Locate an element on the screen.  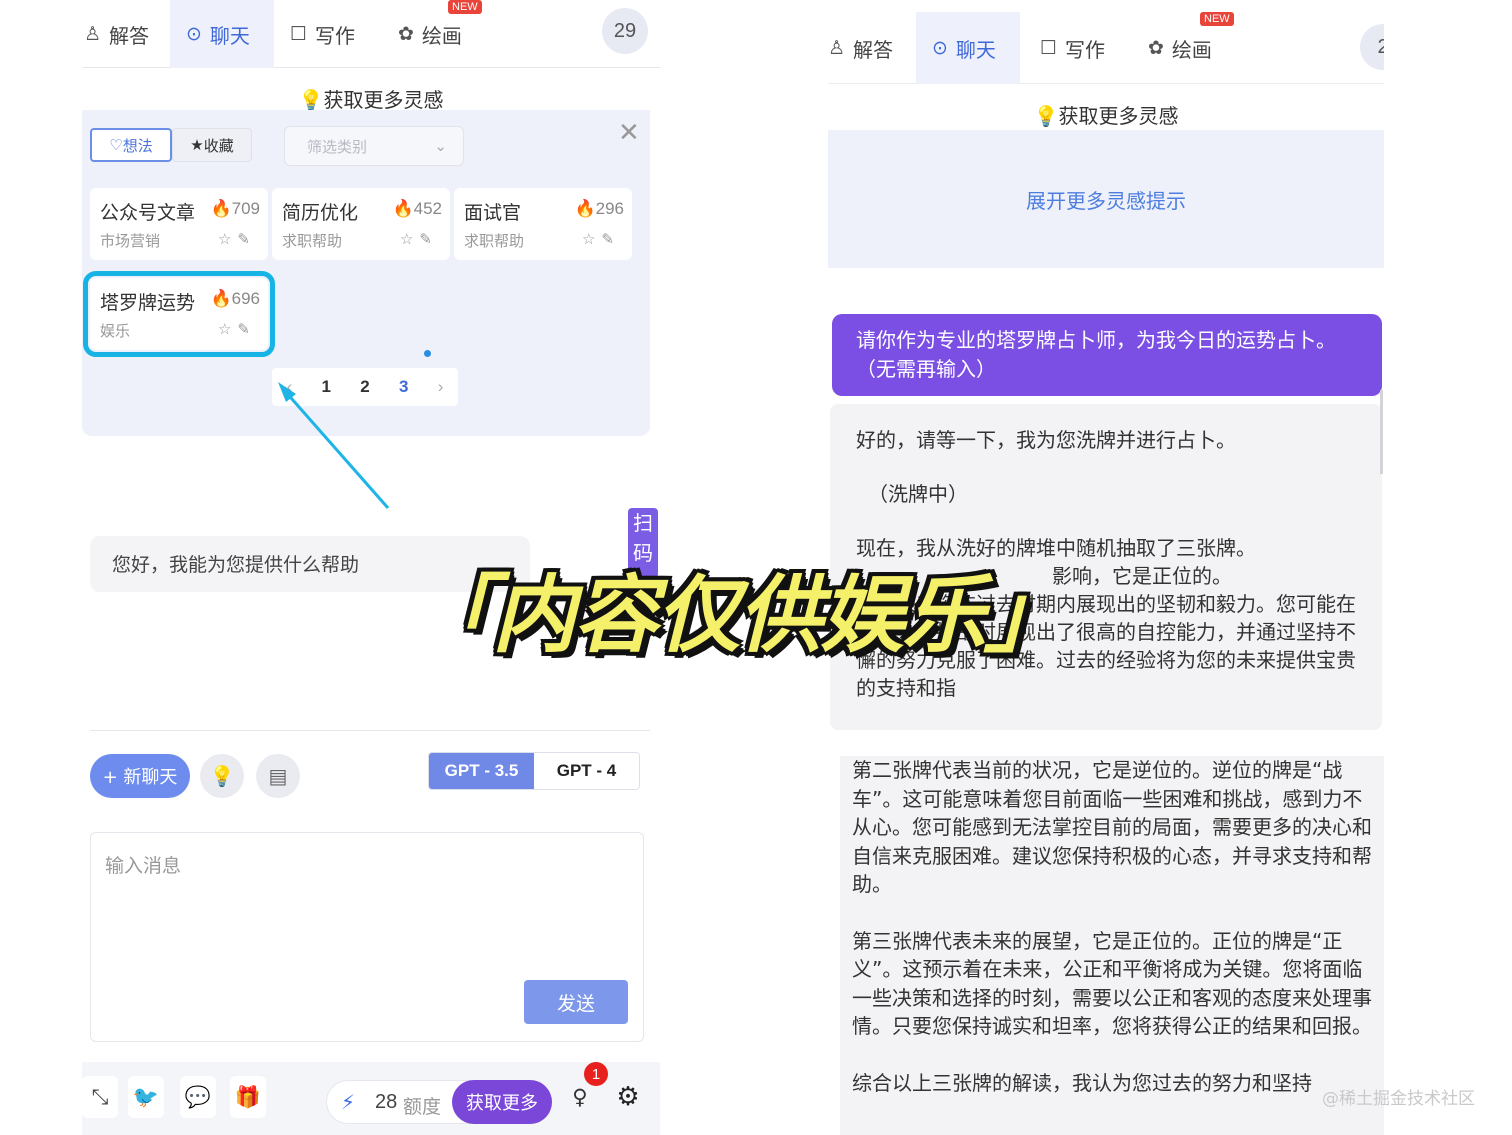
watermark: @稀土掘金技术社区 is located at coordinates (1398, 1099).